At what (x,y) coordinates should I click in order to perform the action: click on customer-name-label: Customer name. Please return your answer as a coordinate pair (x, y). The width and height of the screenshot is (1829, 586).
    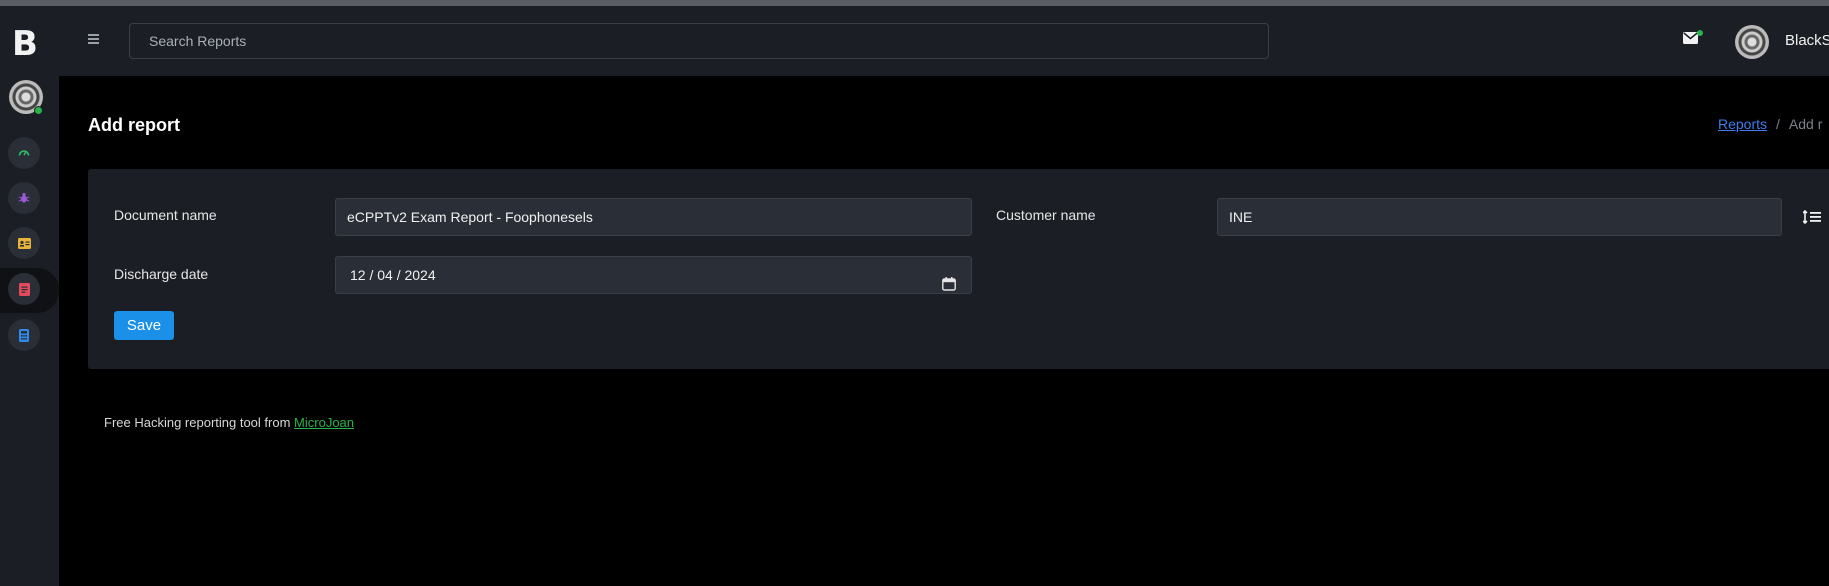
    Looking at the image, I should click on (1046, 215).